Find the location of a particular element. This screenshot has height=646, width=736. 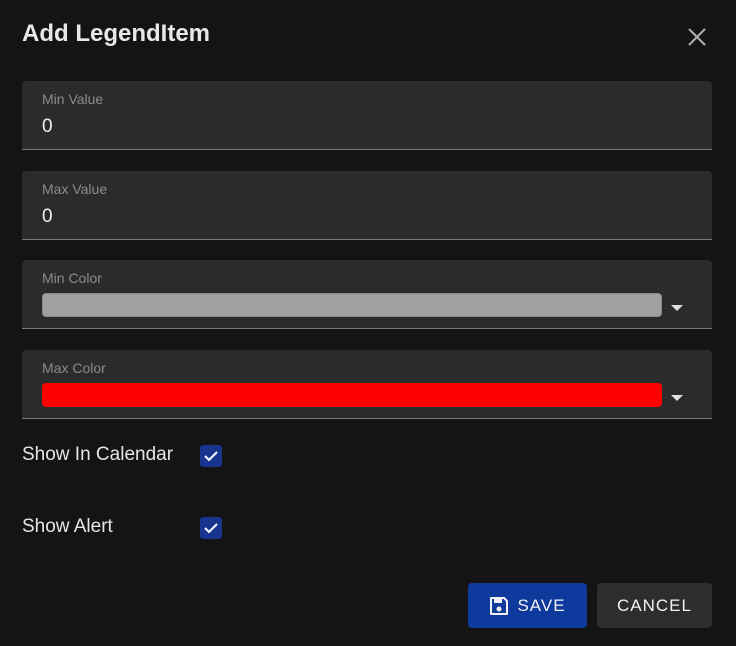

min-color-field: Min Color is located at coordinates (367, 294).